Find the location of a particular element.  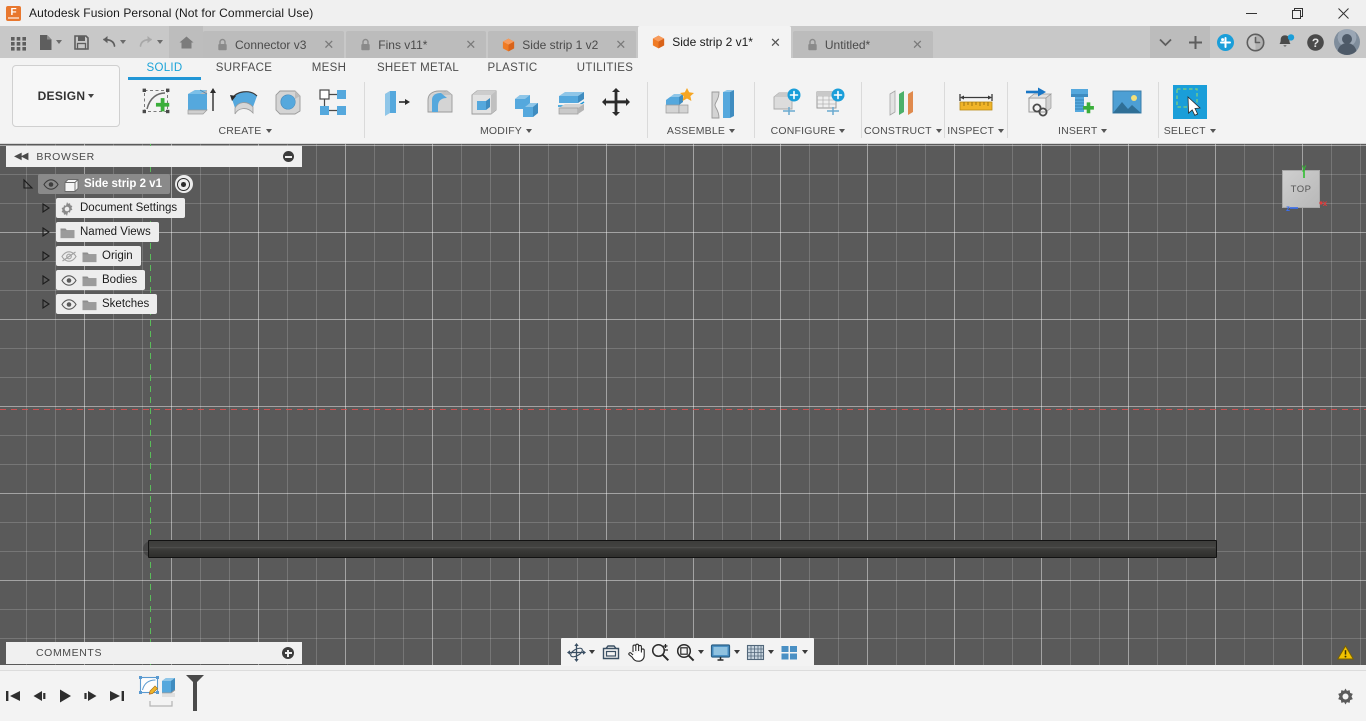

tree-row-side-strip-2: Side strip 2 v1 is located at coordinates (163, 184).